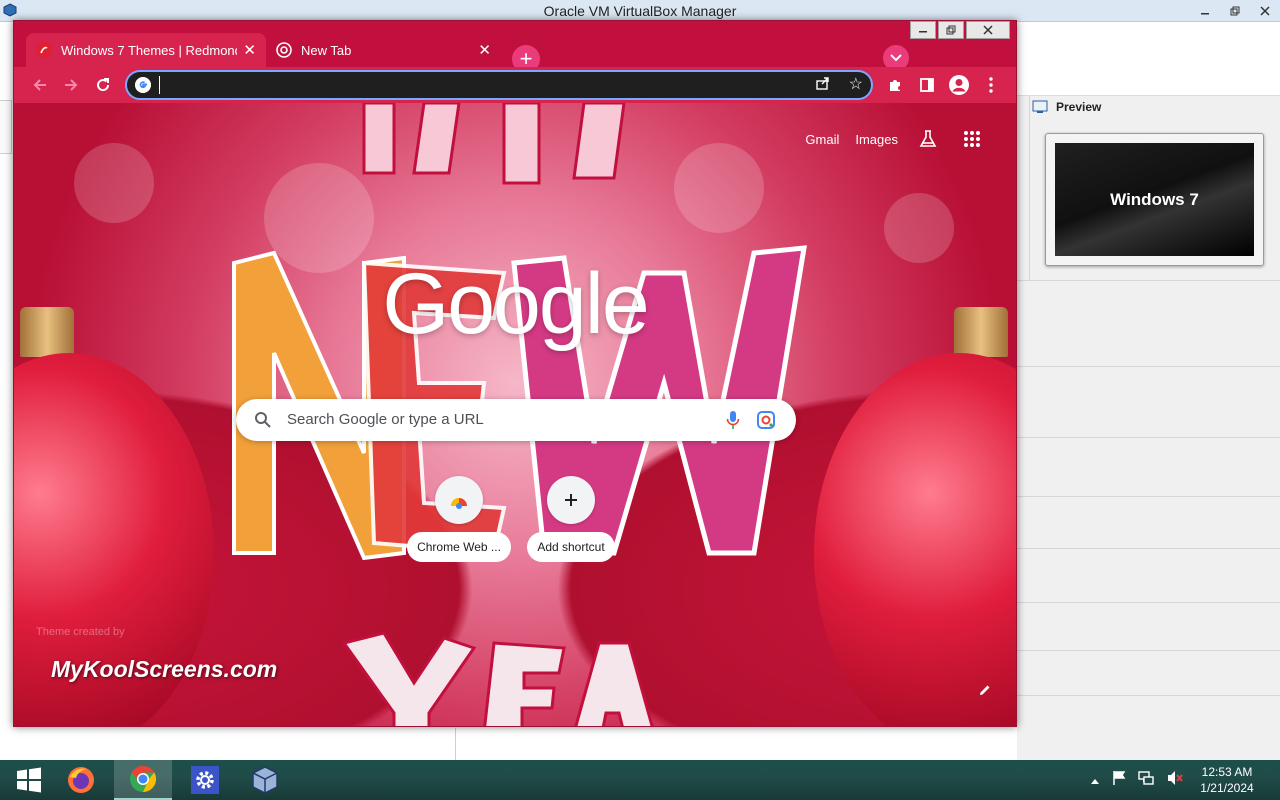  I want to click on extensions-button, so click(895, 85).